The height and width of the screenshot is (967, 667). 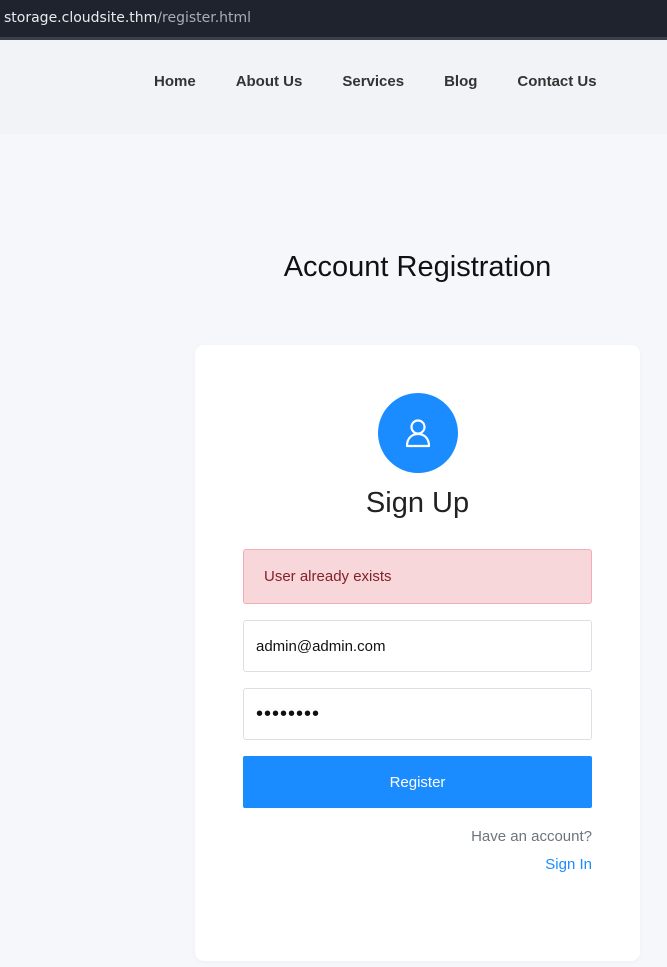 I want to click on avatar, so click(x=418, y=433).